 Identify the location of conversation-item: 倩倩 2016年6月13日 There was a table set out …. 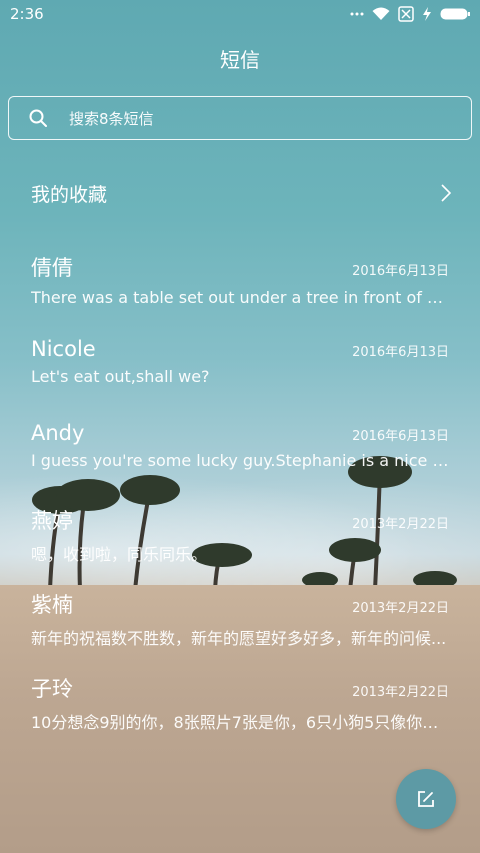
(240, 279).